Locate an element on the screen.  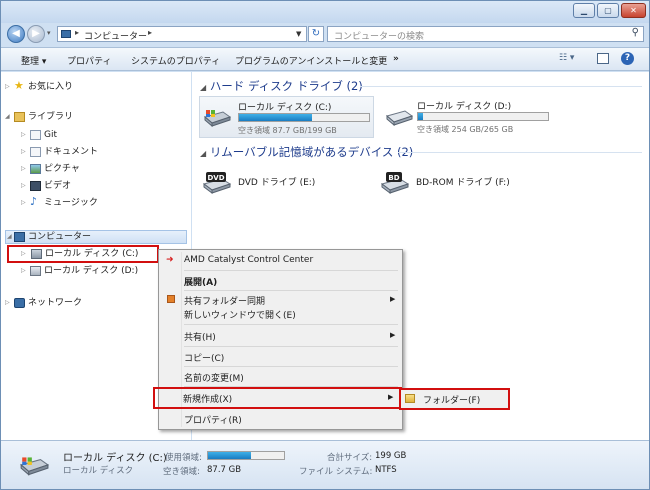
drive-name: BD-ROM ドライブ (F:) is located at coordinates (463, 183).